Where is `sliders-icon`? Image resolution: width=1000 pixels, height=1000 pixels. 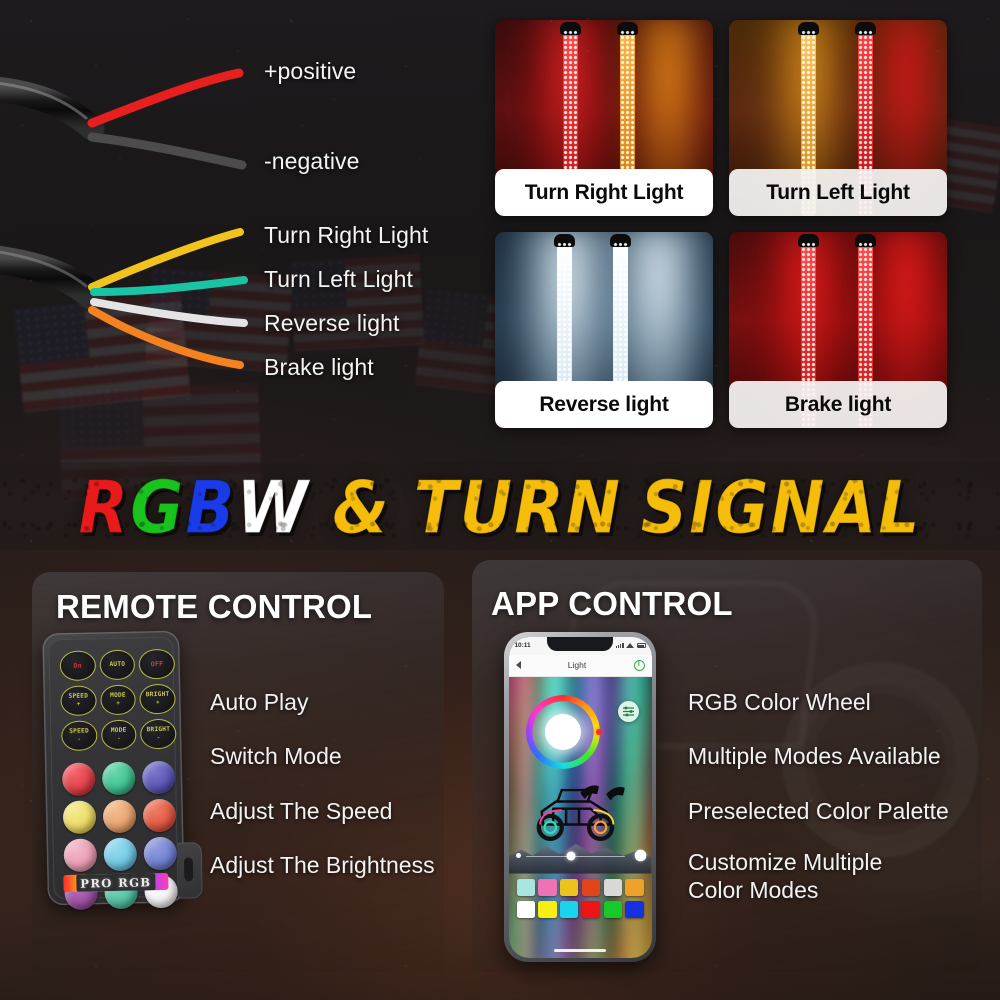 sliders-icon is located at coordinates (628, 711).